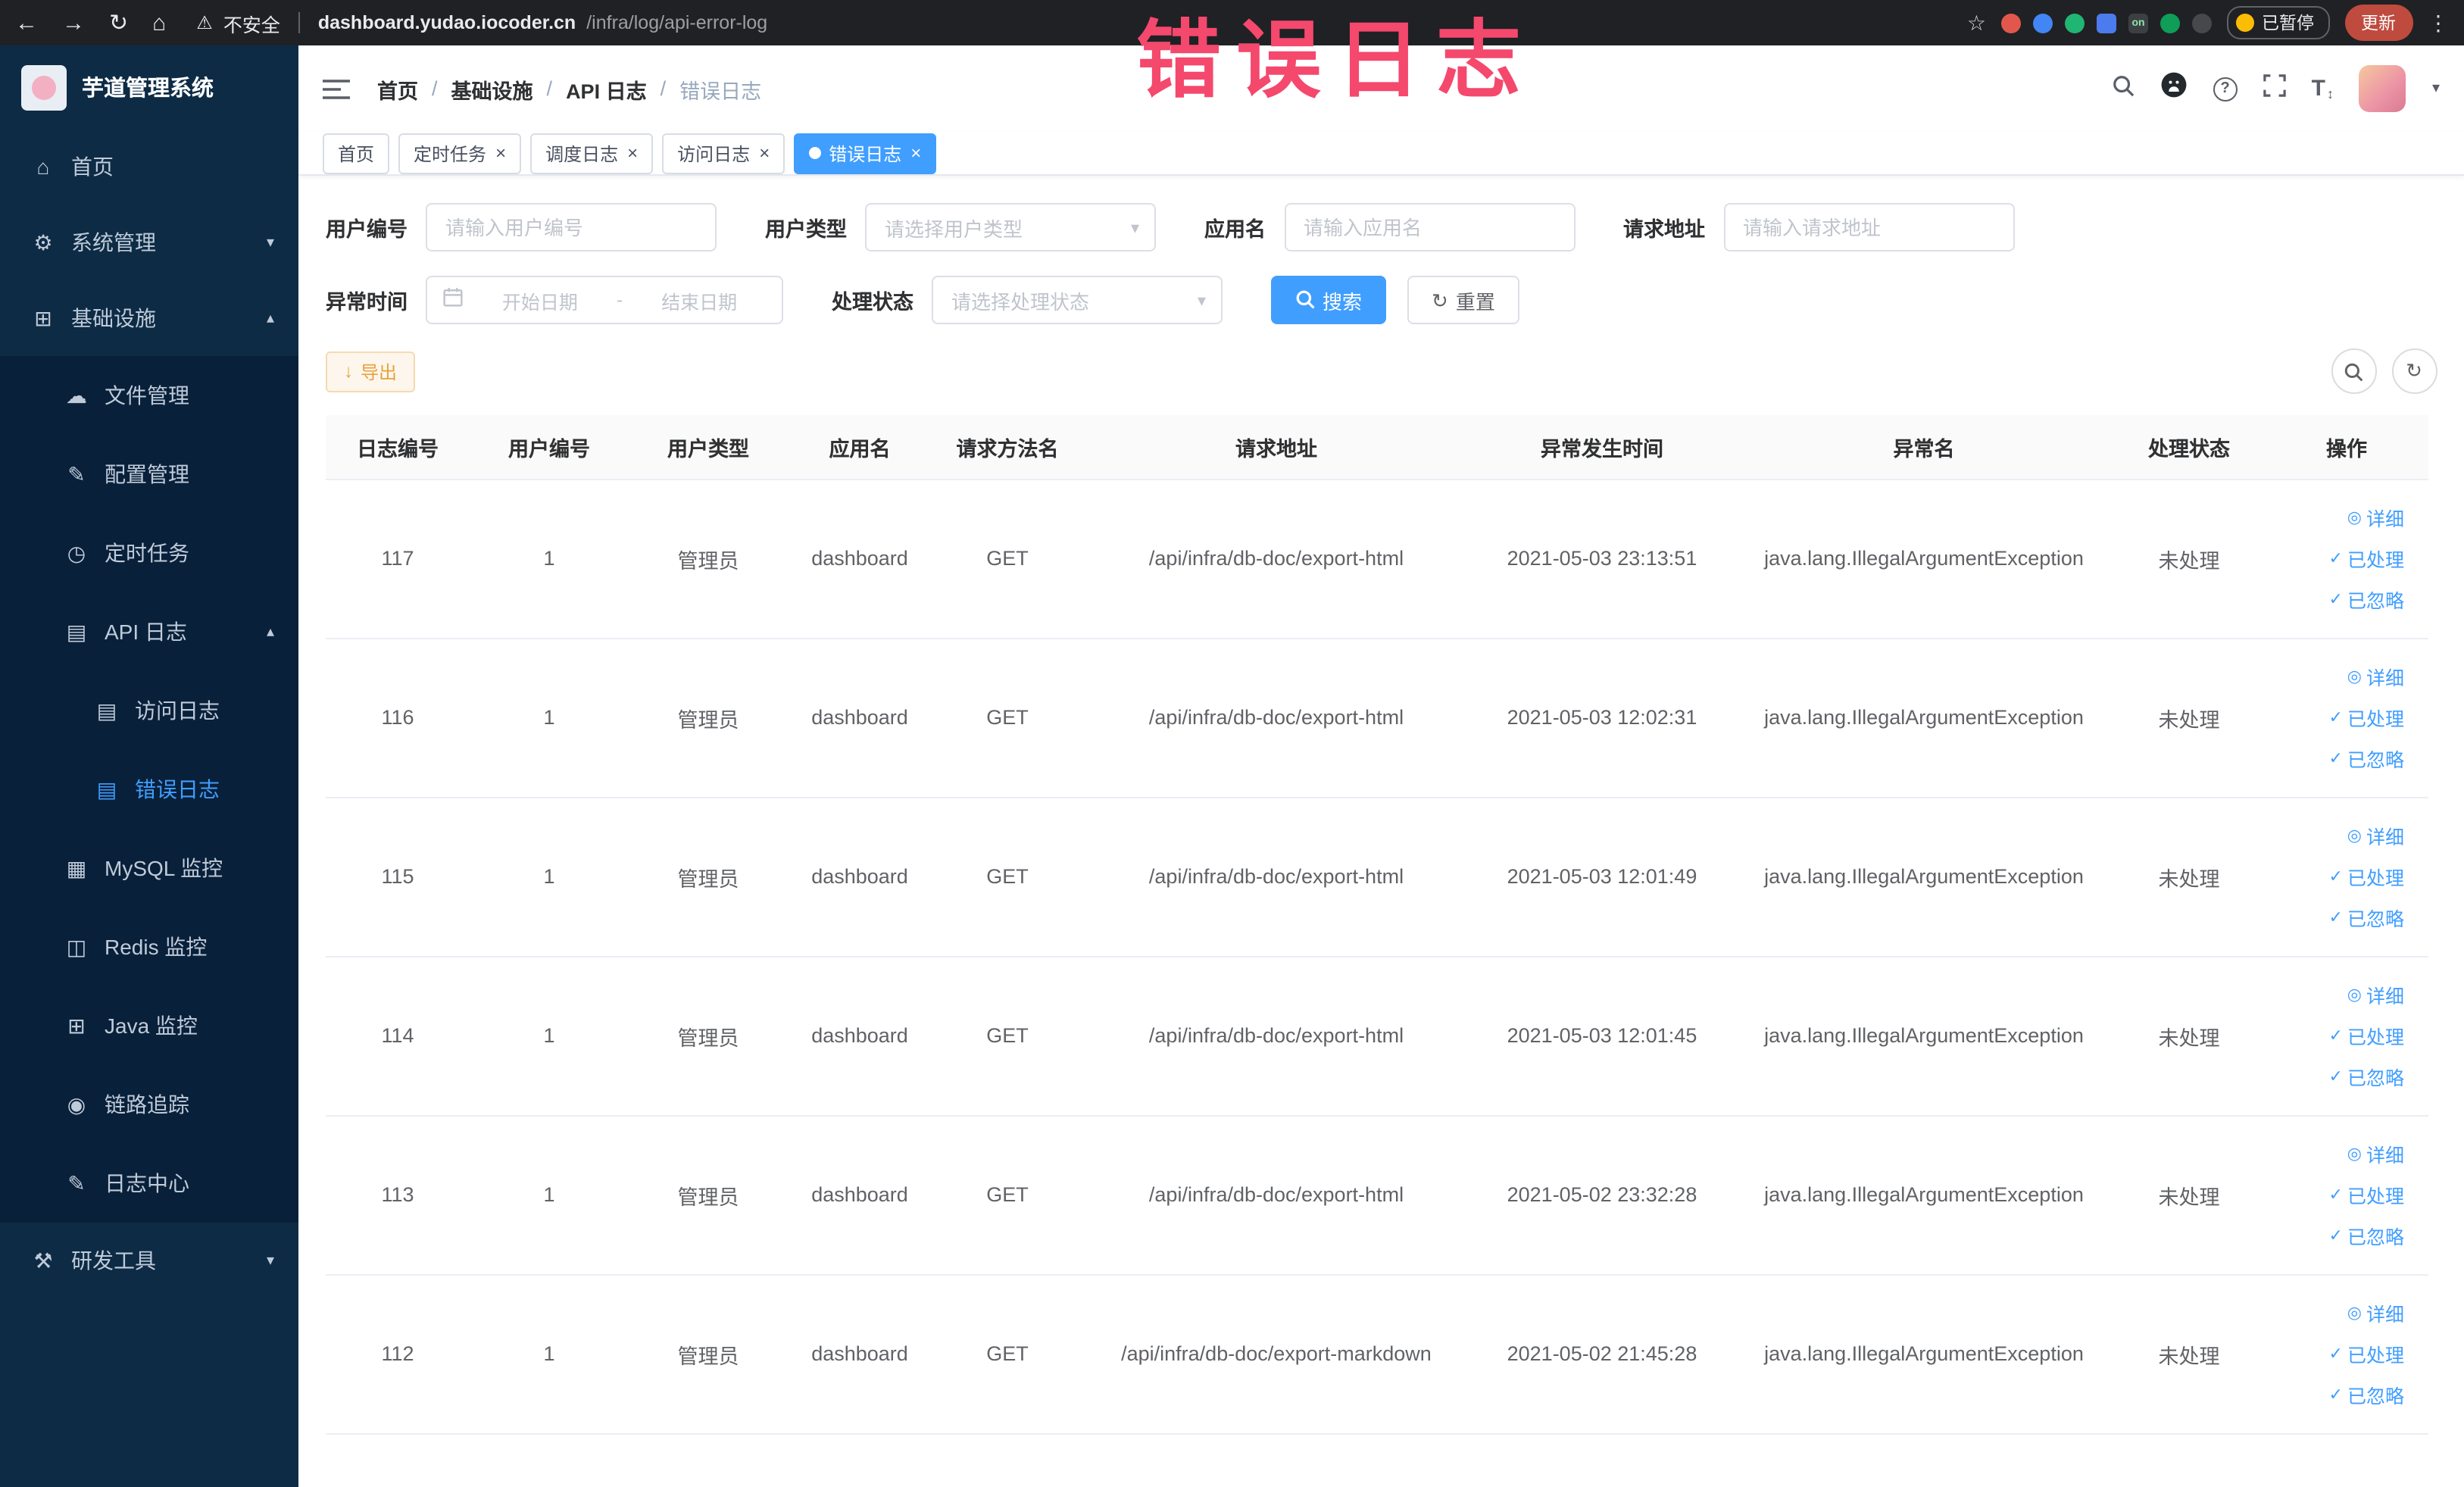  What do you see at coordinates (26, 23) in the screenshot?
I see `back-icon: ←` at bounding box center [26, 23].